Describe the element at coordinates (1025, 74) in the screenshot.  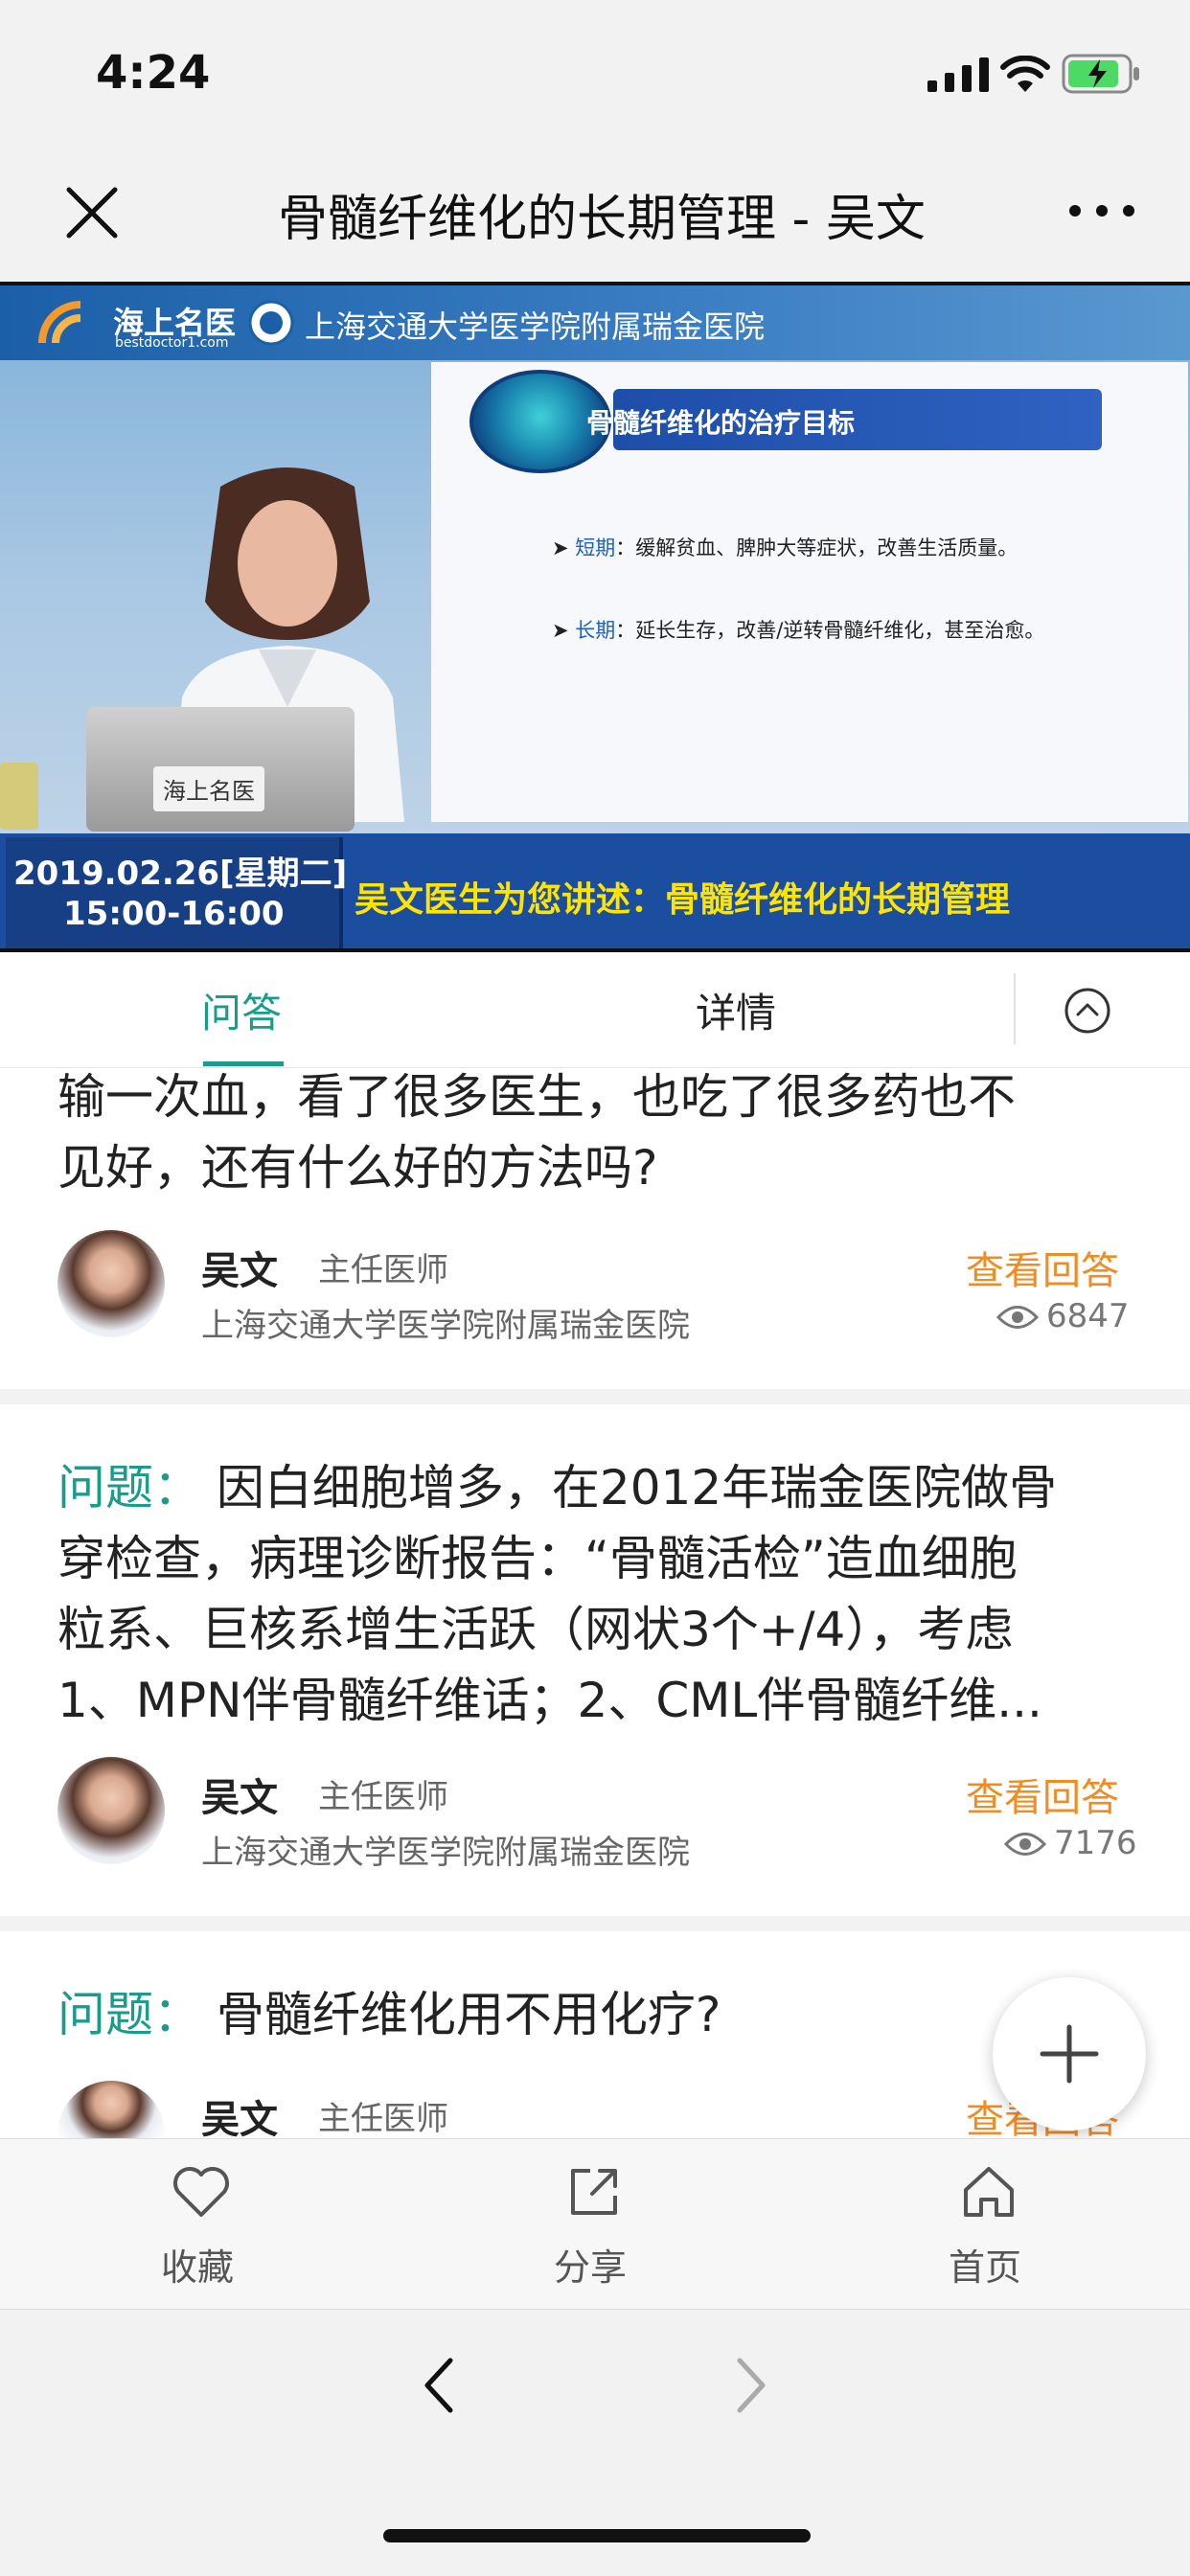
I see `wifi-icon` at that location.